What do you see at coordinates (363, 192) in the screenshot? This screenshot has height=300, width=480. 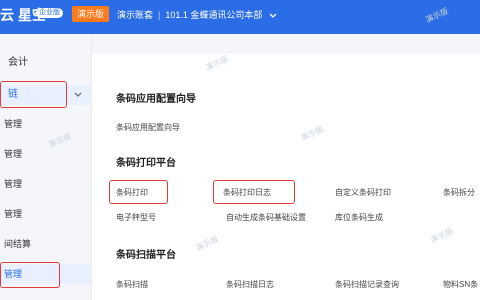 I see `link-custom-barcode-print: 自定义条码打印` at bounding box center [363, 192].